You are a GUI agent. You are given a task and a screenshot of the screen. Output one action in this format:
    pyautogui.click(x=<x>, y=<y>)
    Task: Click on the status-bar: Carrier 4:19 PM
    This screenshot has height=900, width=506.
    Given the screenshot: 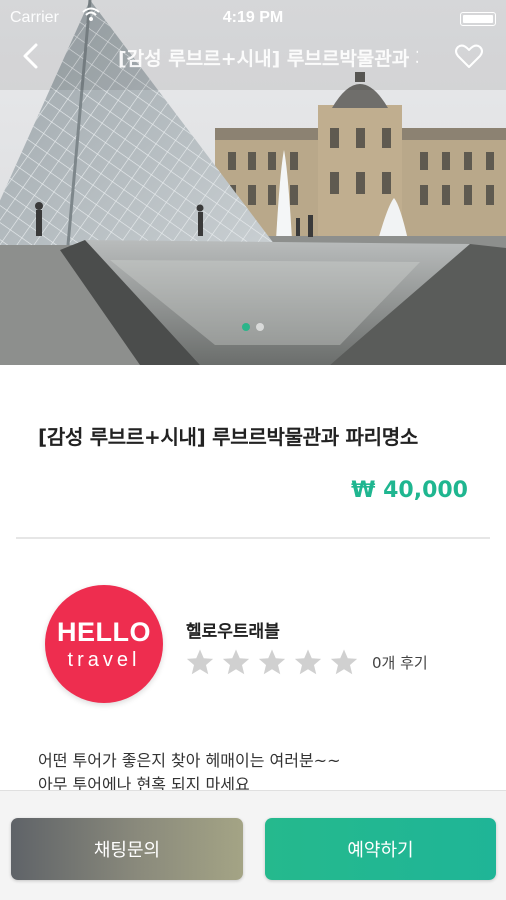 What is the action you would take?
    pyautogui.click(x=253, y=18)
    